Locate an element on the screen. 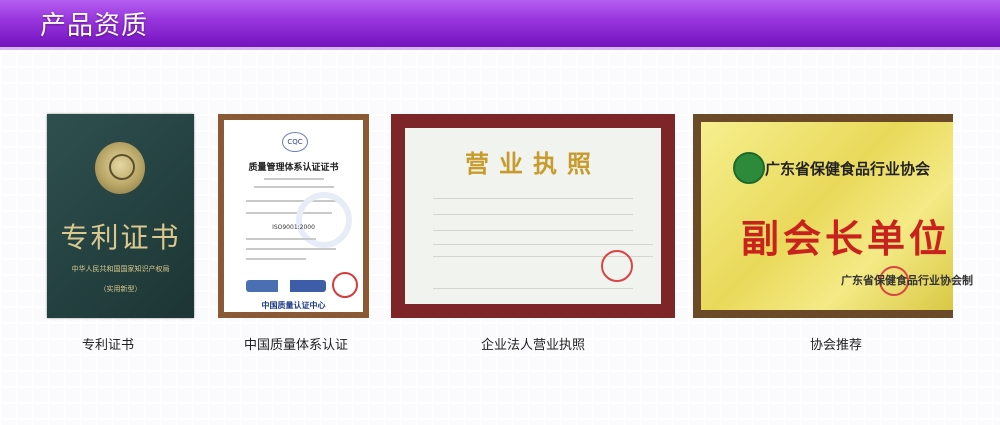  license-paper: 营业执照 is located at coordinates (533, 216).